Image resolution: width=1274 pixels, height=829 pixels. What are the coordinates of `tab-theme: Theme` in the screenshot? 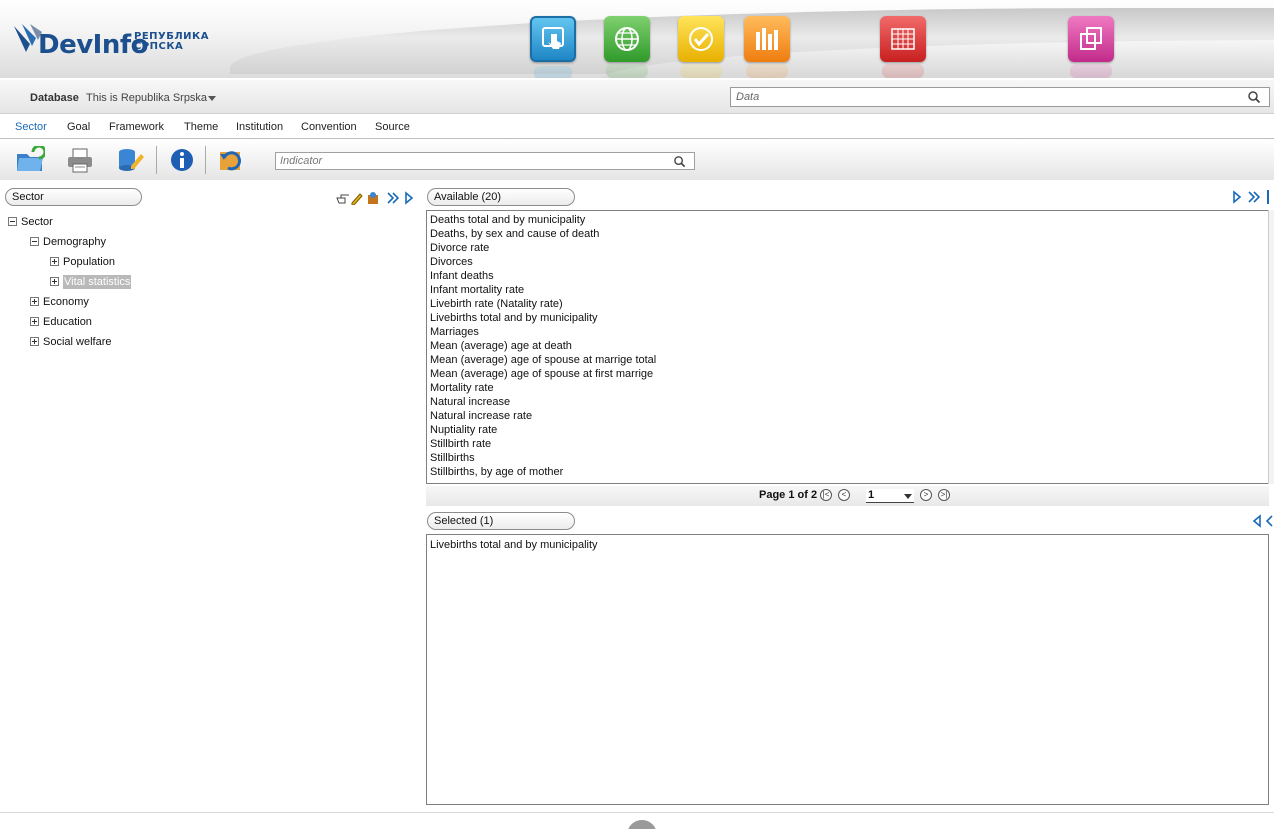 It's located at (201, 127).